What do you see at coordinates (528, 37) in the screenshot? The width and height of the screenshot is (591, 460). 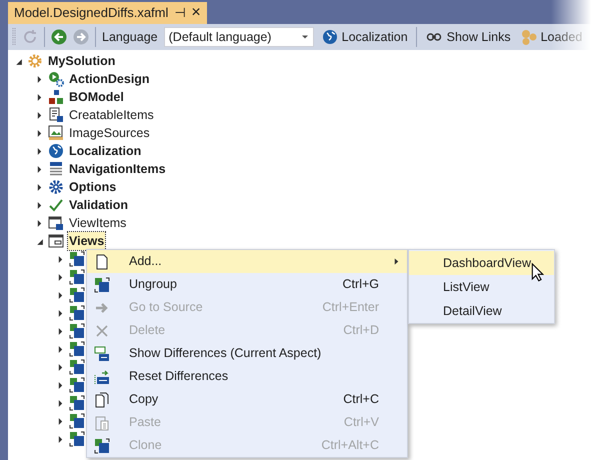 I see `dots-icon` at bounding box center [528, 37].